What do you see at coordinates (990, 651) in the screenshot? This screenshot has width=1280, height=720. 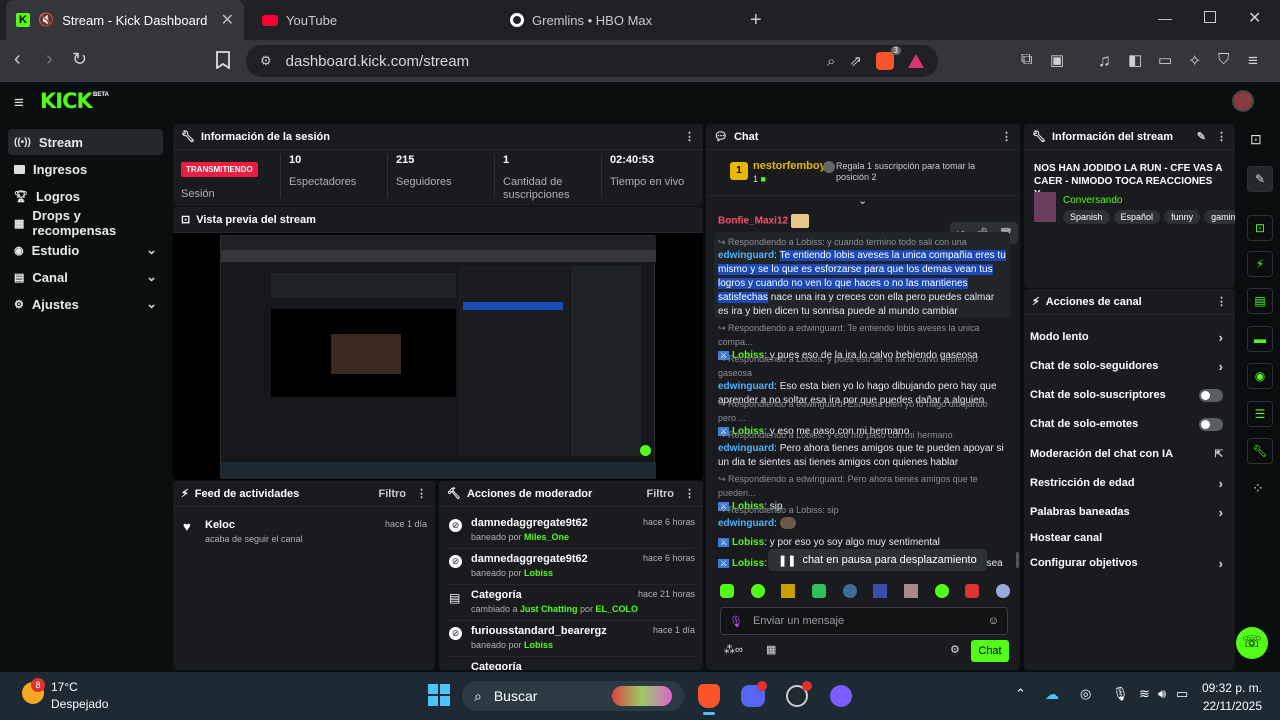 I see `send-chat-button: Chat` at bounding box center [990, 651].